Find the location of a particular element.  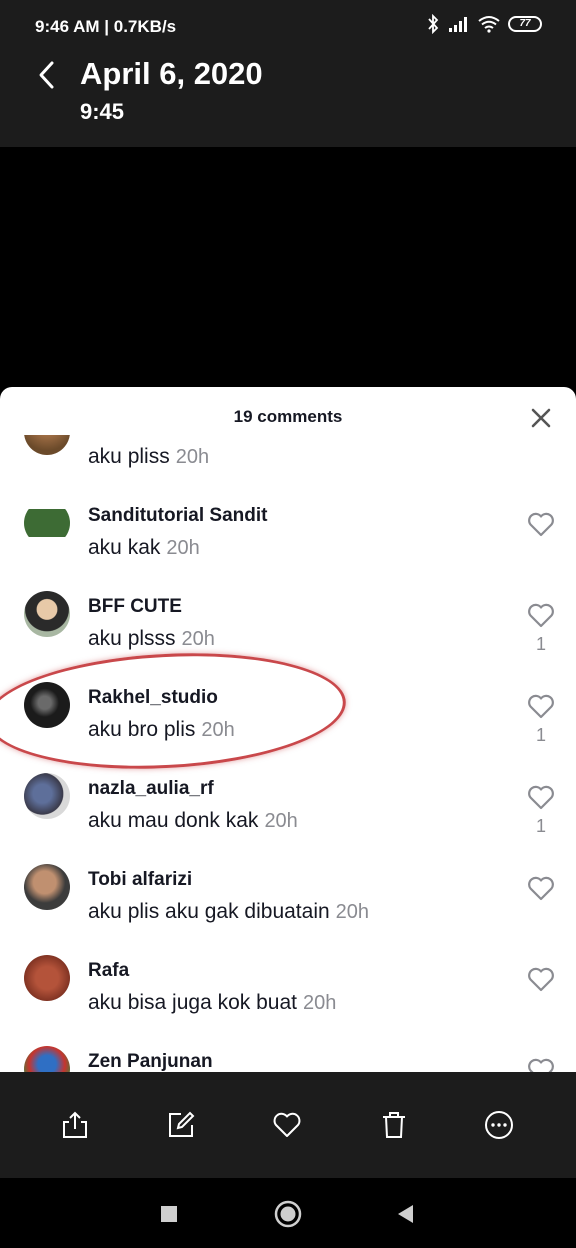

back-arrow-icon is located at coordinates (48, 75).